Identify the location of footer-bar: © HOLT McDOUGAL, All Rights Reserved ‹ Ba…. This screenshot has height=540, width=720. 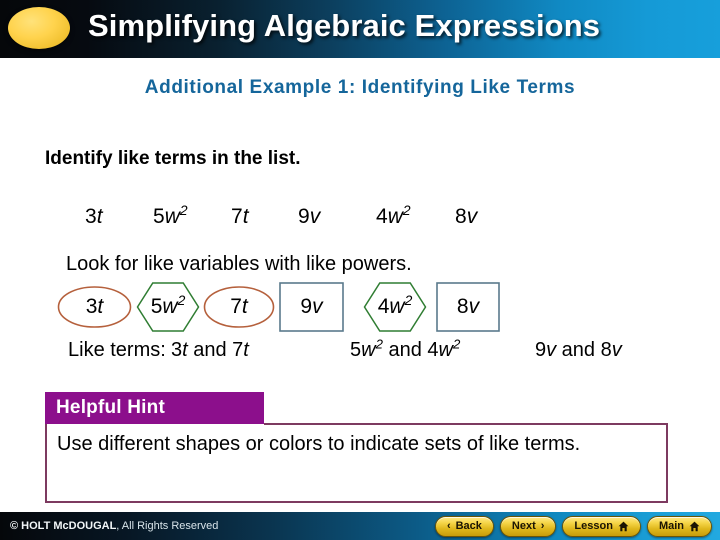
(360, 526).